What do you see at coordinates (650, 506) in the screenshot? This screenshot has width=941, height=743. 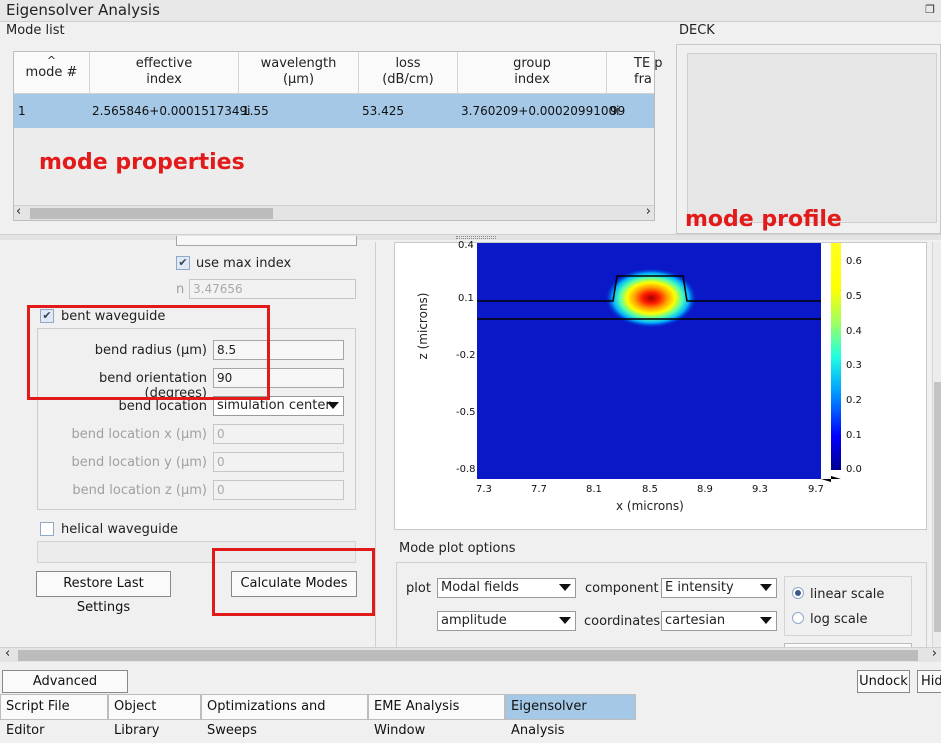 I see `x-axis-label: x (microns)` at bounding box center [650, 506].